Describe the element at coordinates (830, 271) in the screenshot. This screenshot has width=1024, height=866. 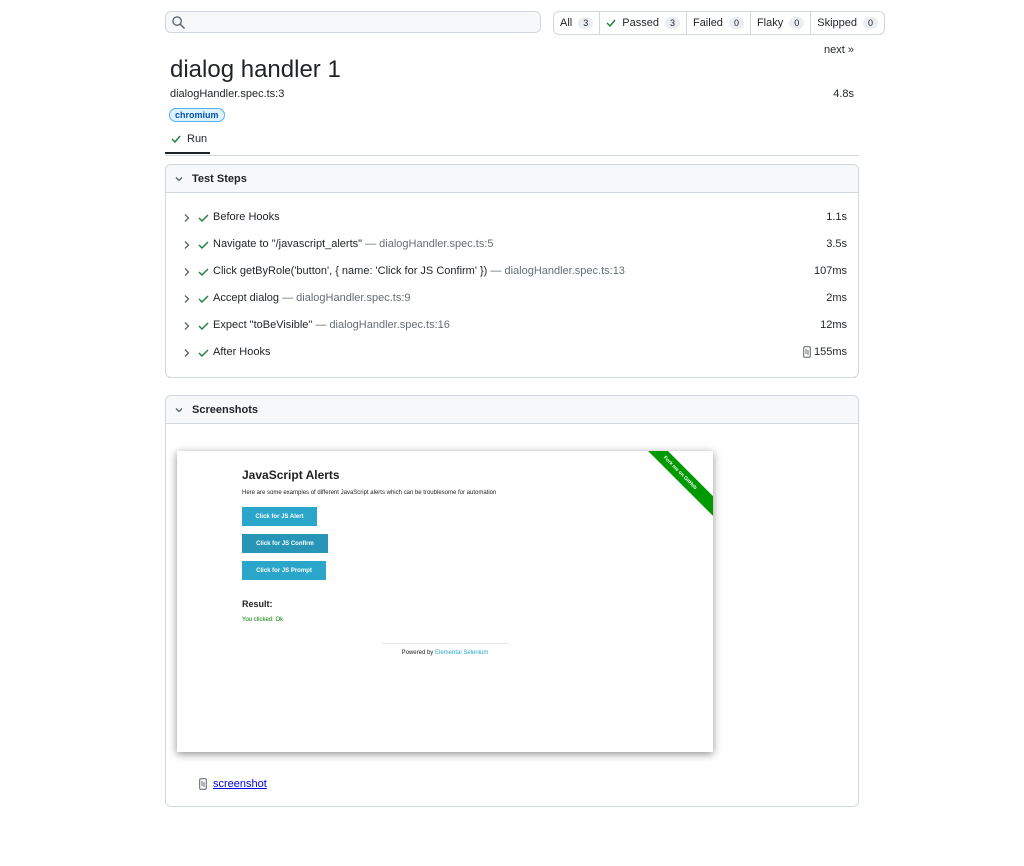
I see `step-duration: 107ms` at that location.